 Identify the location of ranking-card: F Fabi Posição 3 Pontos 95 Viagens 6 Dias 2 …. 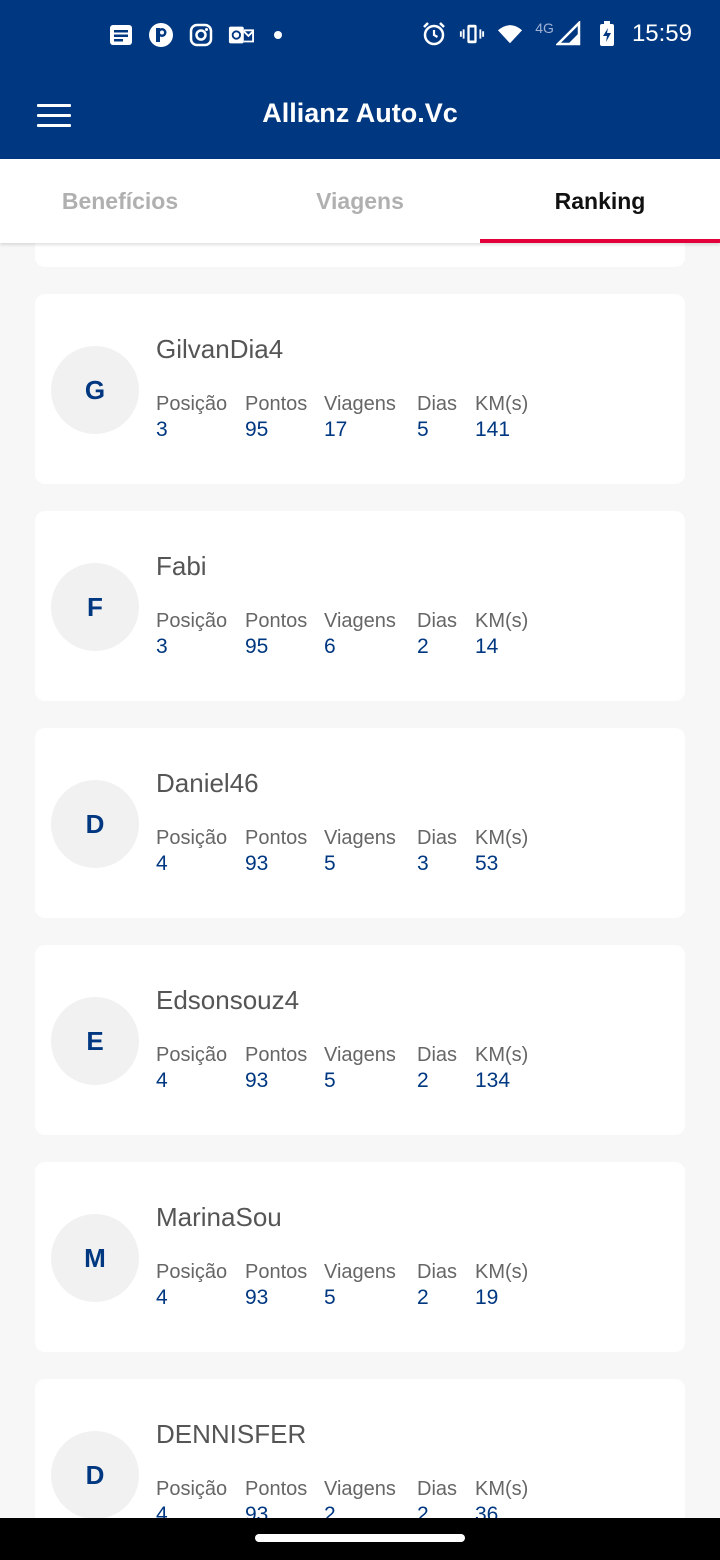
(360, 606).